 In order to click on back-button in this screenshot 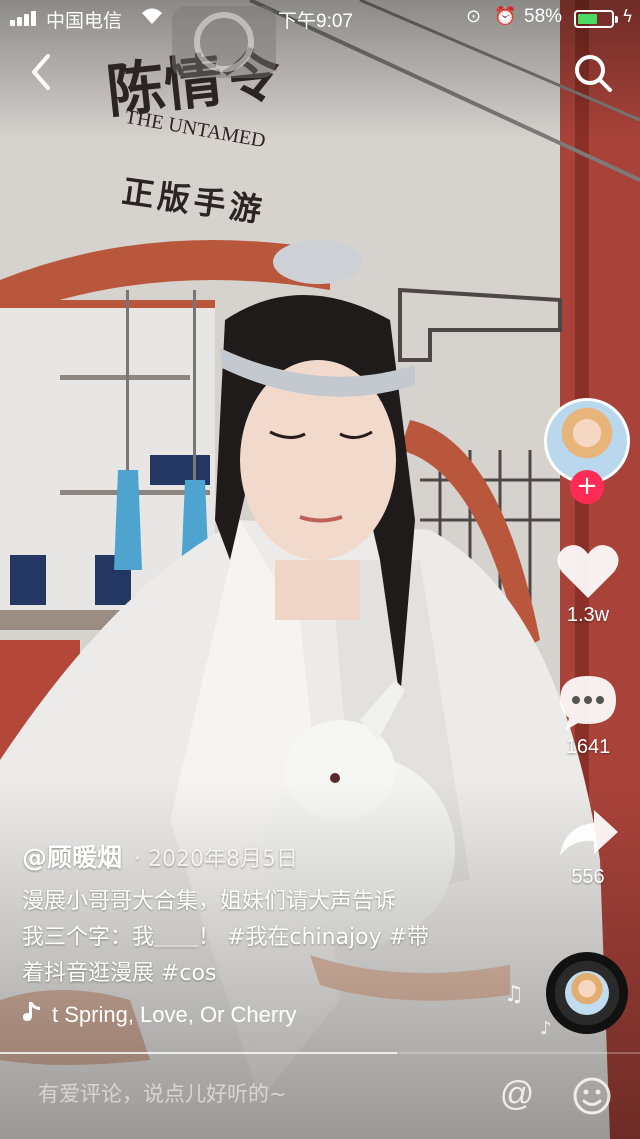, I will do `click(42, 72)`.